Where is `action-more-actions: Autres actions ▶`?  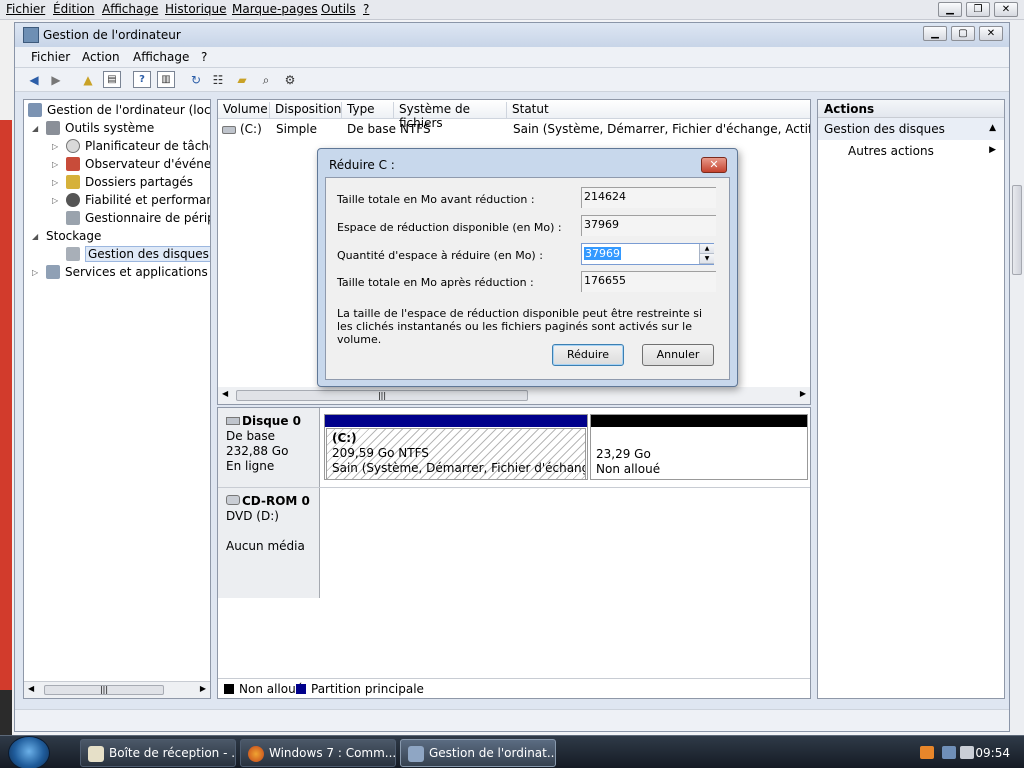
action-more-actions: Autres actions ▶ is located at coordinates (911, 151).